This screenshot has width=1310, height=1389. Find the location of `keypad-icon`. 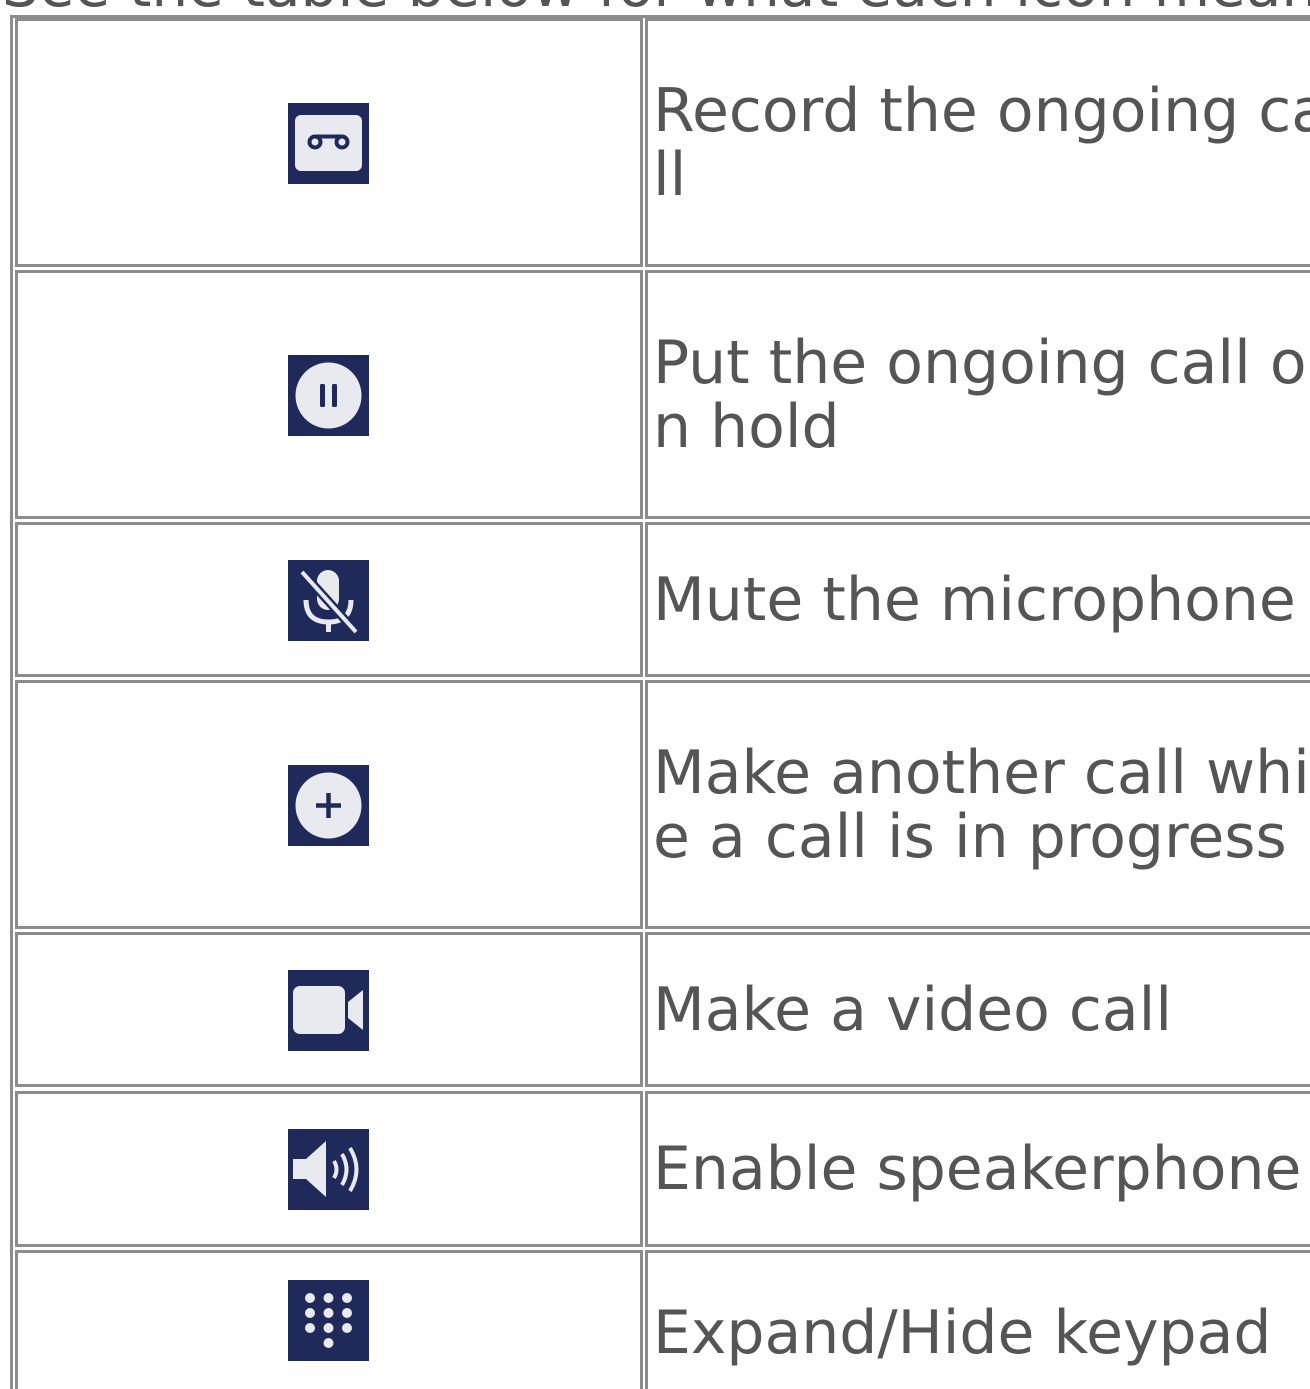

keypad-icon is located at coordinates (328, 1320).